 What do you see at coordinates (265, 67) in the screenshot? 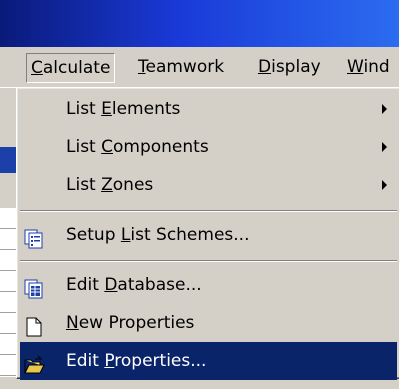
I see `menu-display-mnemonic: D` at bounding box center [265, 67].